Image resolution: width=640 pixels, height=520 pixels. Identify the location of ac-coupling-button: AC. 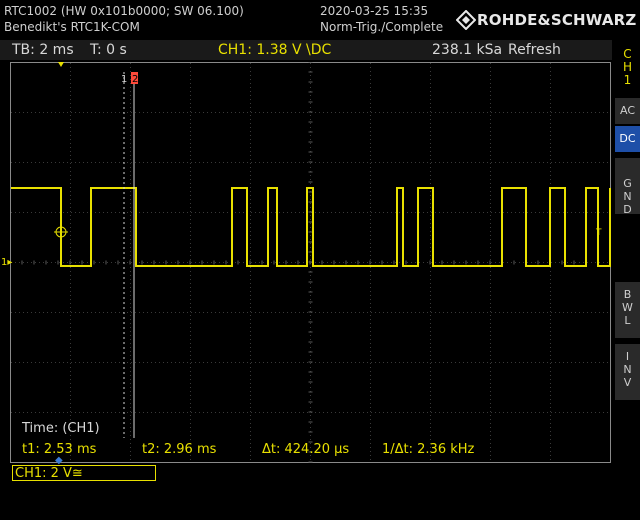
(627, 111).